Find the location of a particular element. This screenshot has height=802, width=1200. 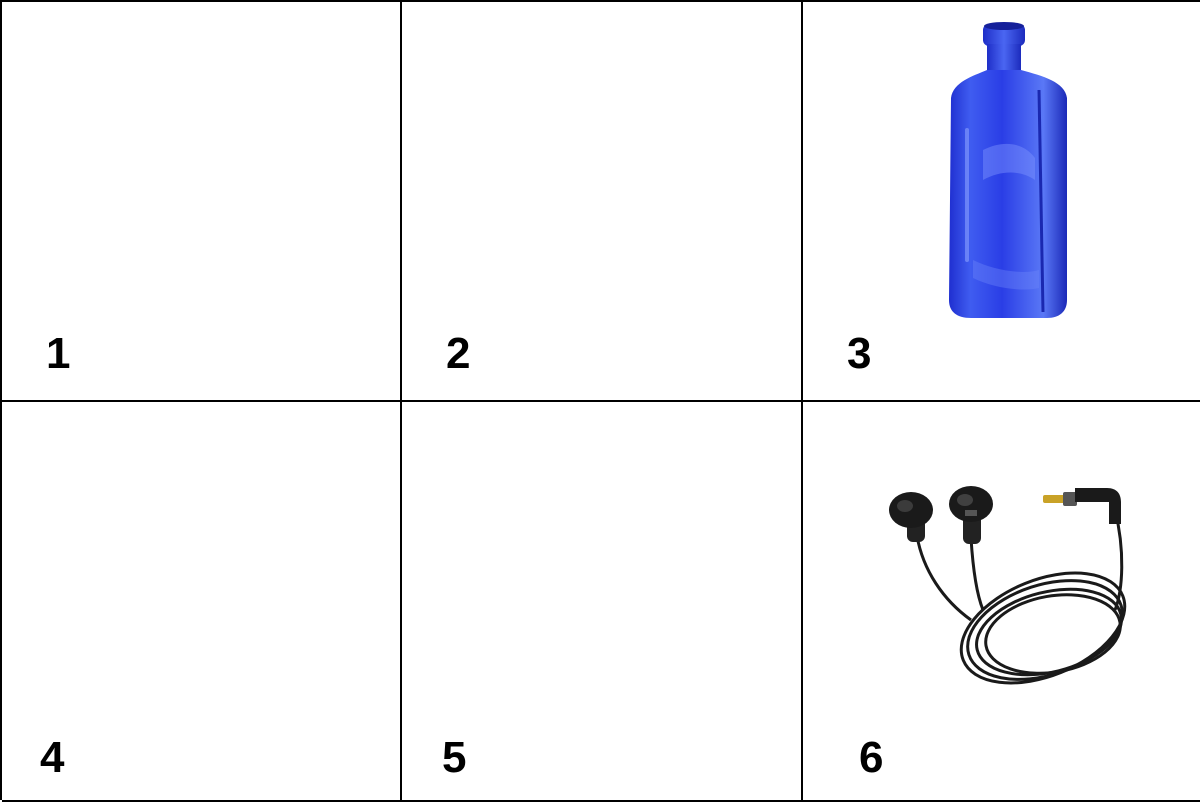

cell-number-label: 6 is located at coordinates (871, 757).